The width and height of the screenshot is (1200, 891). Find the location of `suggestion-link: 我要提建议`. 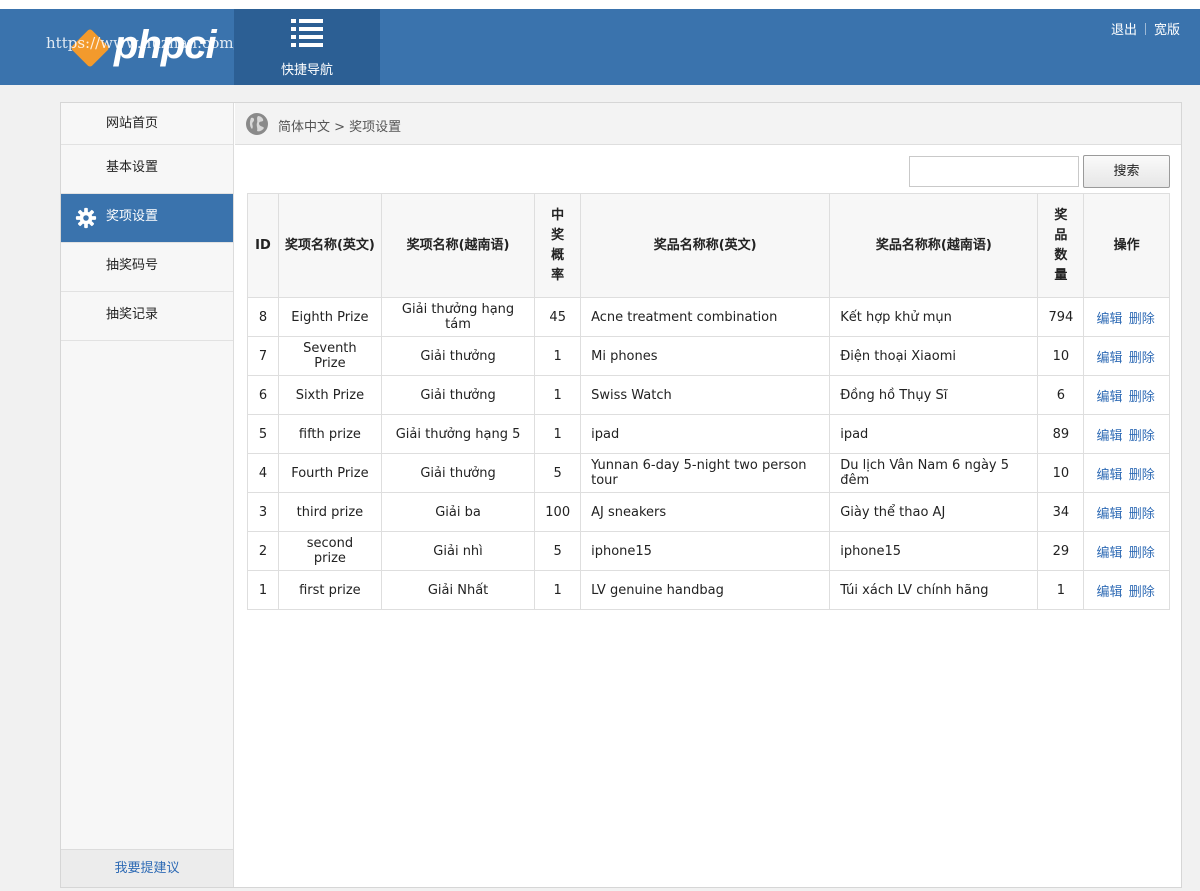

suggestion-link: 我要提建议 is located at coordinates (147, 868).